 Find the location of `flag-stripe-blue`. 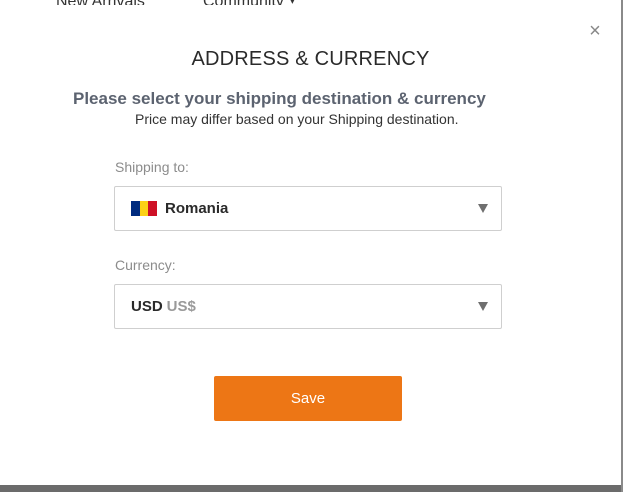

flag-stripe-blue is located at coordinates (135, 208).